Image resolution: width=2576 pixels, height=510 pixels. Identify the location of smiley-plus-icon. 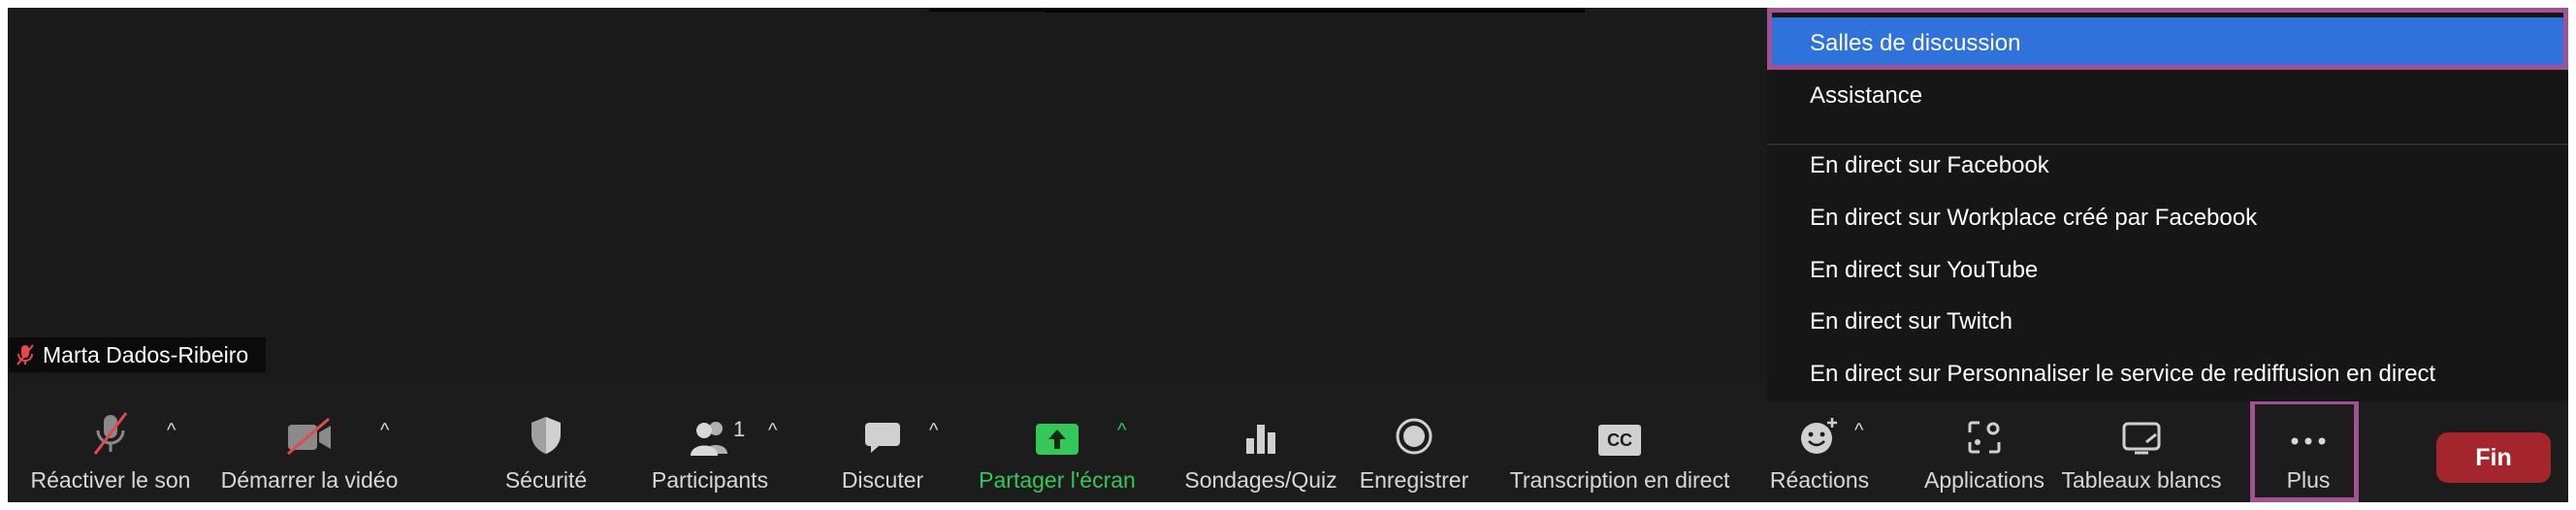
(1819, 429).